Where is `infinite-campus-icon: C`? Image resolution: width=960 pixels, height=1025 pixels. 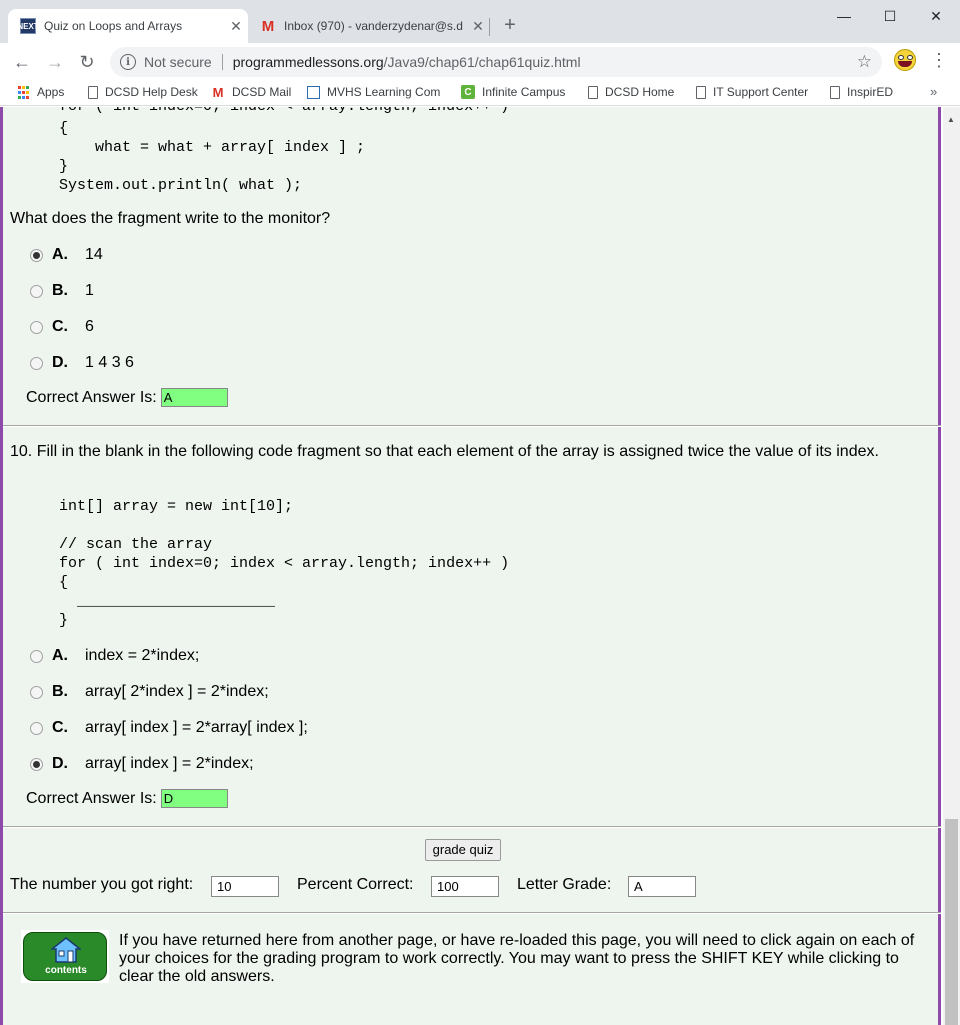 infinite-campus-icon: C is located at coordinates (468, 92).